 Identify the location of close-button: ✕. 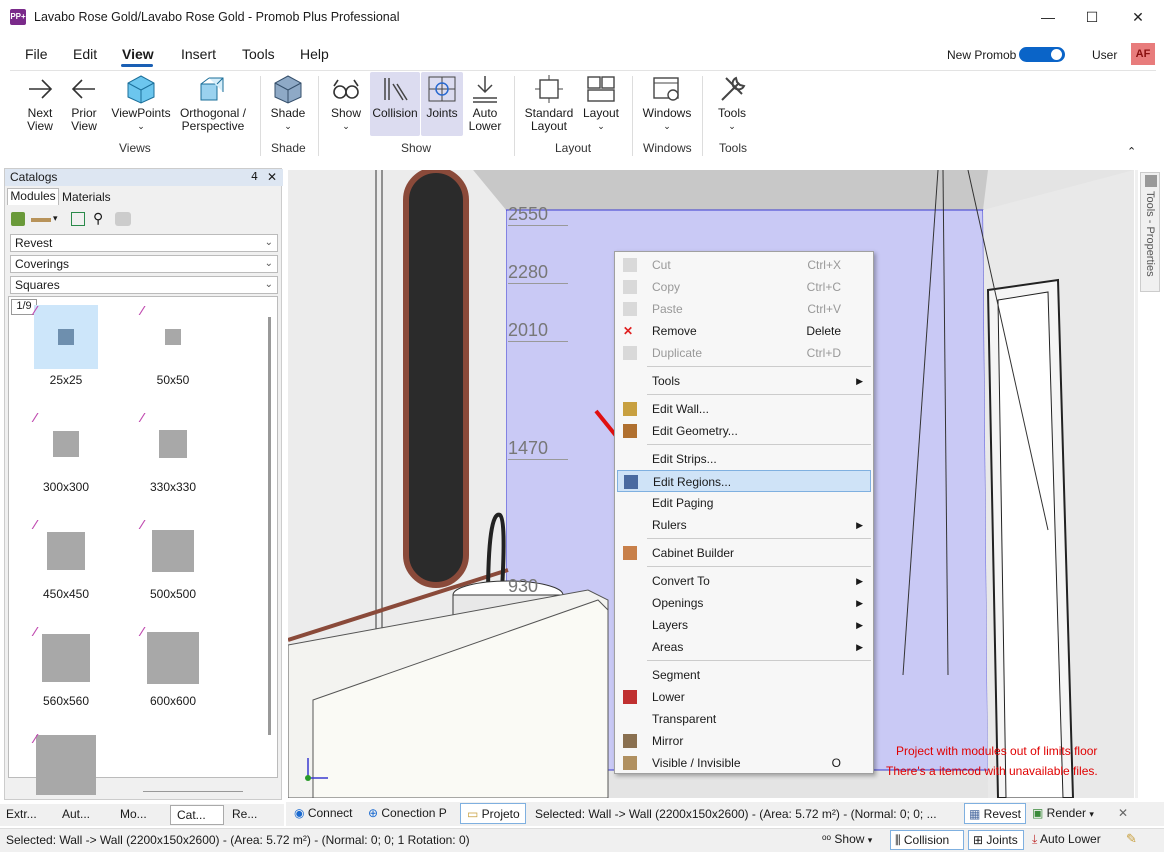
(1138, 17).